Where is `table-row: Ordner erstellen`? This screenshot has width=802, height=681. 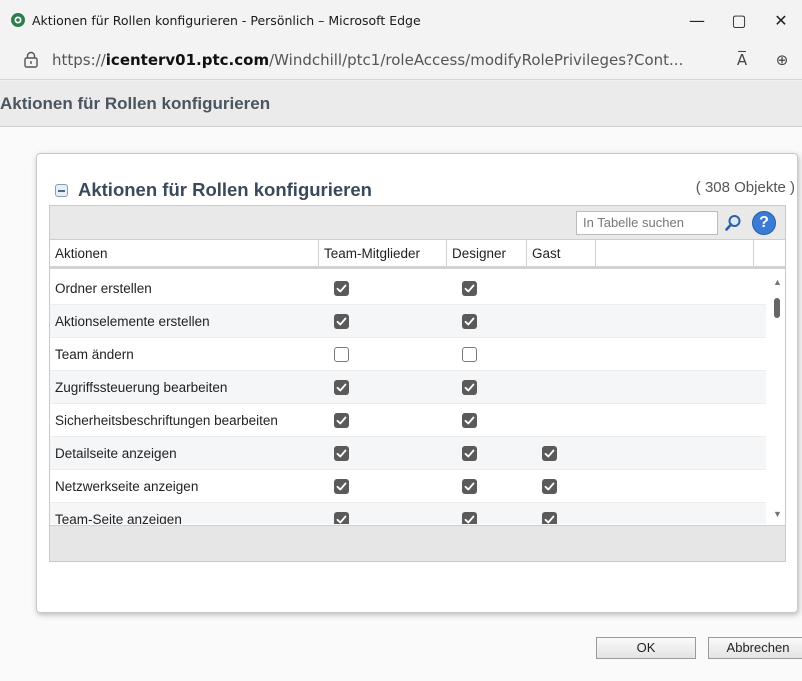
table-row: Ordner erstellen is located at coordinates (408, 288).